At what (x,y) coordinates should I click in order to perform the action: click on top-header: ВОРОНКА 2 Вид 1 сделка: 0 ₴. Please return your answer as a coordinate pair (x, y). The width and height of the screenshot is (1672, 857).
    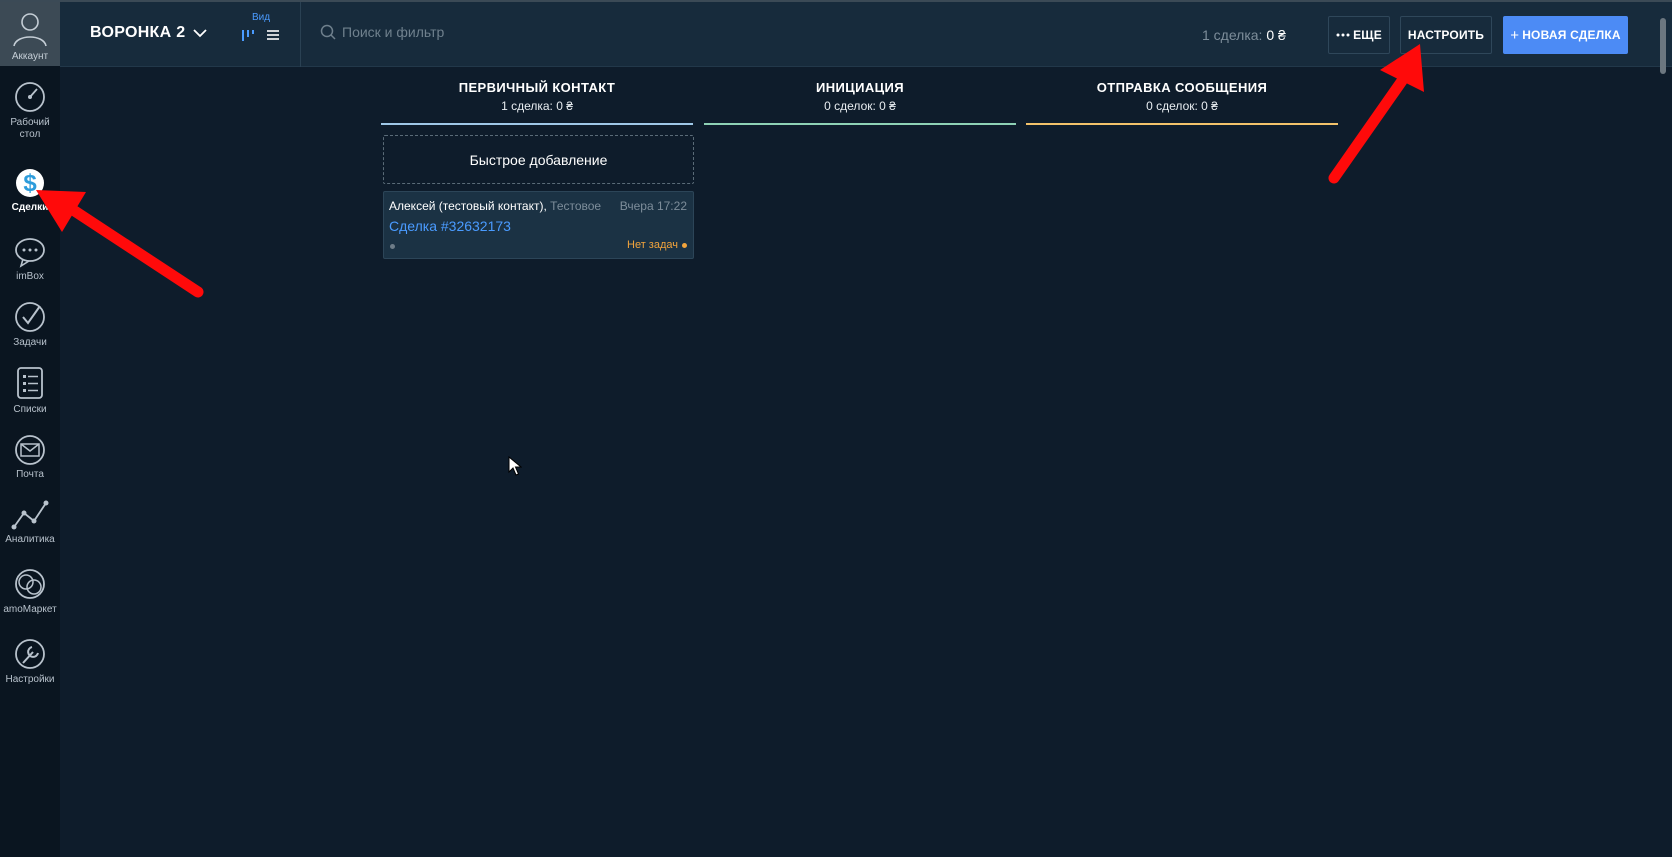
    Looking at the image, I should click on (866, 34).